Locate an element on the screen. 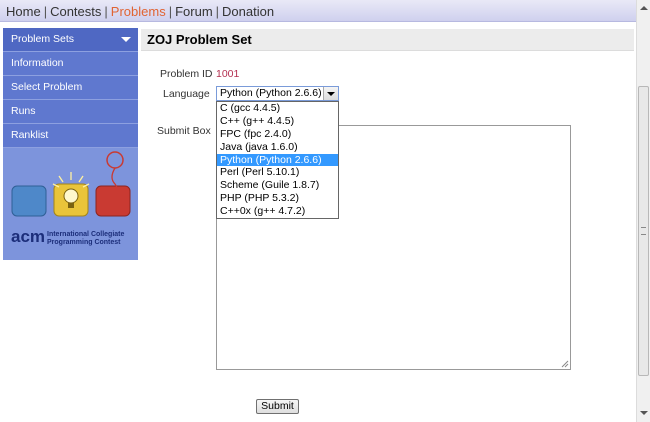 The image size is (650, 422). language-option: PHP (PHP 5.3.2) is located at coordinates (277, 198).